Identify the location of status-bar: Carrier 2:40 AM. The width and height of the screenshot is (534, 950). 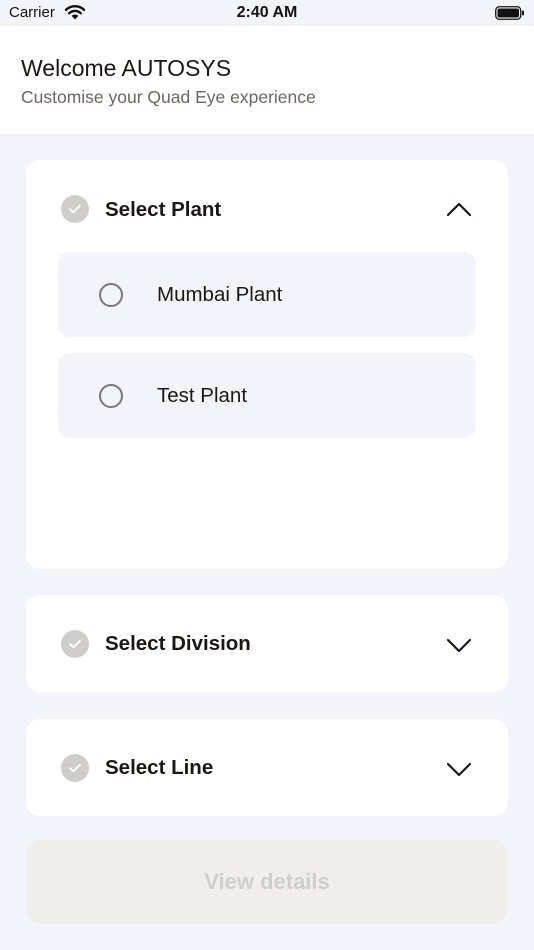
(267, 13).